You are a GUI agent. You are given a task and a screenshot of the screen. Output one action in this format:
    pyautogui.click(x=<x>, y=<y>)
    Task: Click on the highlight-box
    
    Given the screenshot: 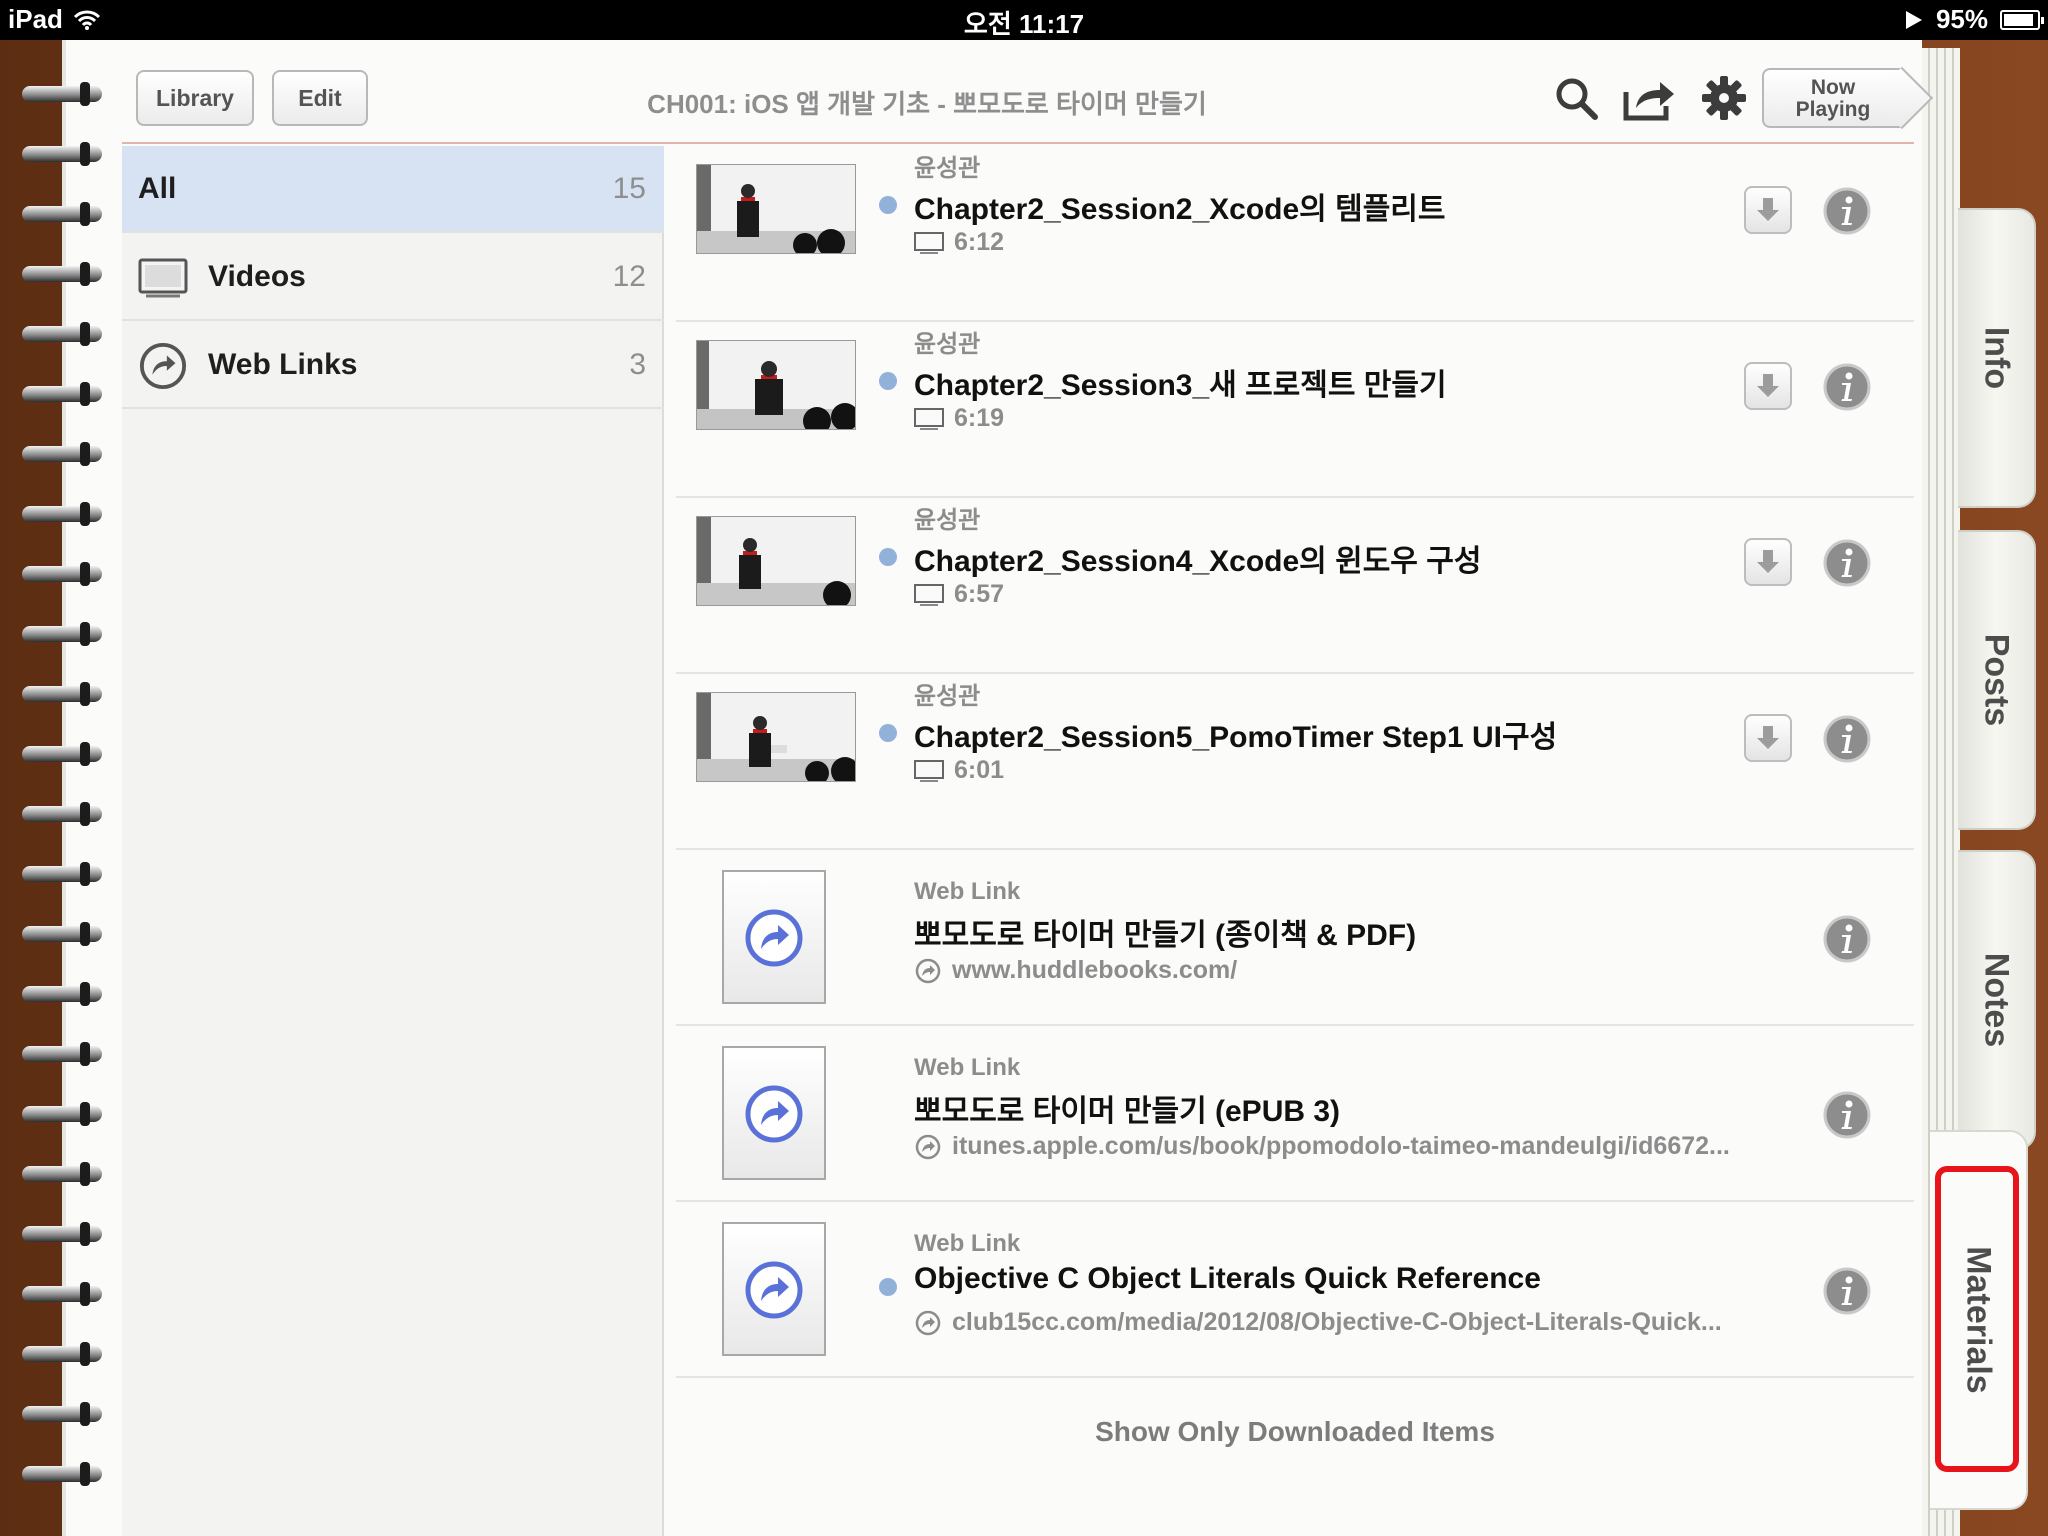 What is the action you would take?
    pyautogui.click(x=1977, y=1319)
    